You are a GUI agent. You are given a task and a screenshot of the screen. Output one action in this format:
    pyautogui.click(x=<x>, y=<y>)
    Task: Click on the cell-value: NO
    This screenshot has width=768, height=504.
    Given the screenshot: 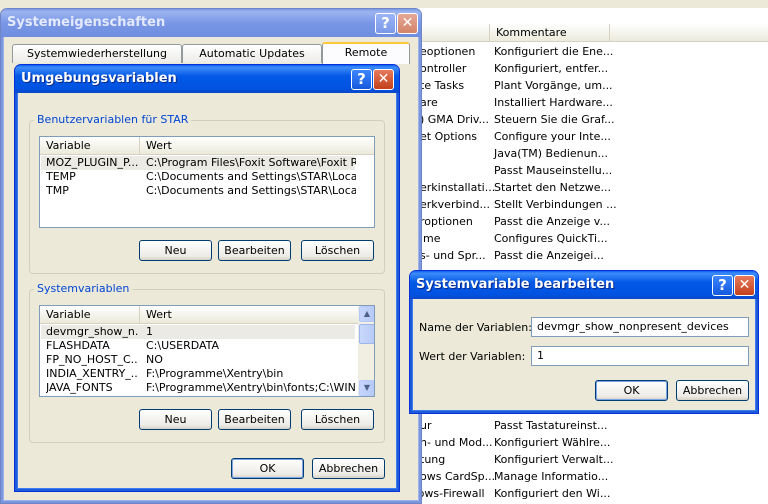 What is the action you would take?
    pyautogui.click(x=154, y=359)
    